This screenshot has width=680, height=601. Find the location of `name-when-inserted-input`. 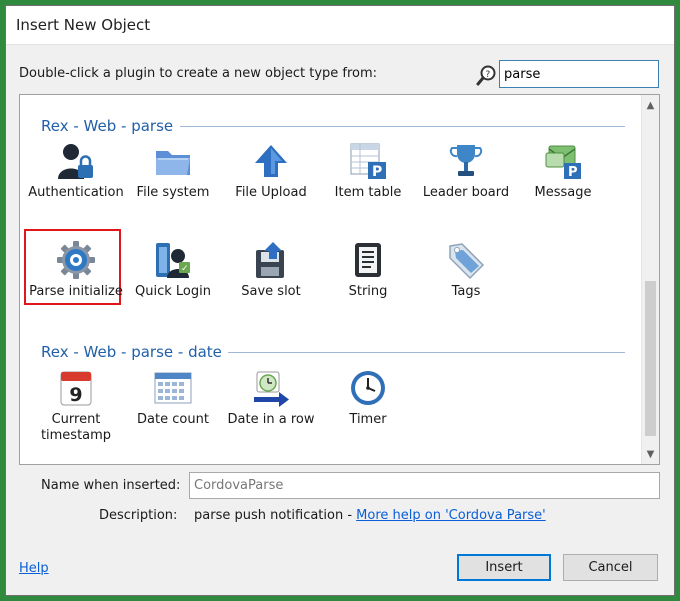

name-when-inserted-input is located at coordinates (424, 485).